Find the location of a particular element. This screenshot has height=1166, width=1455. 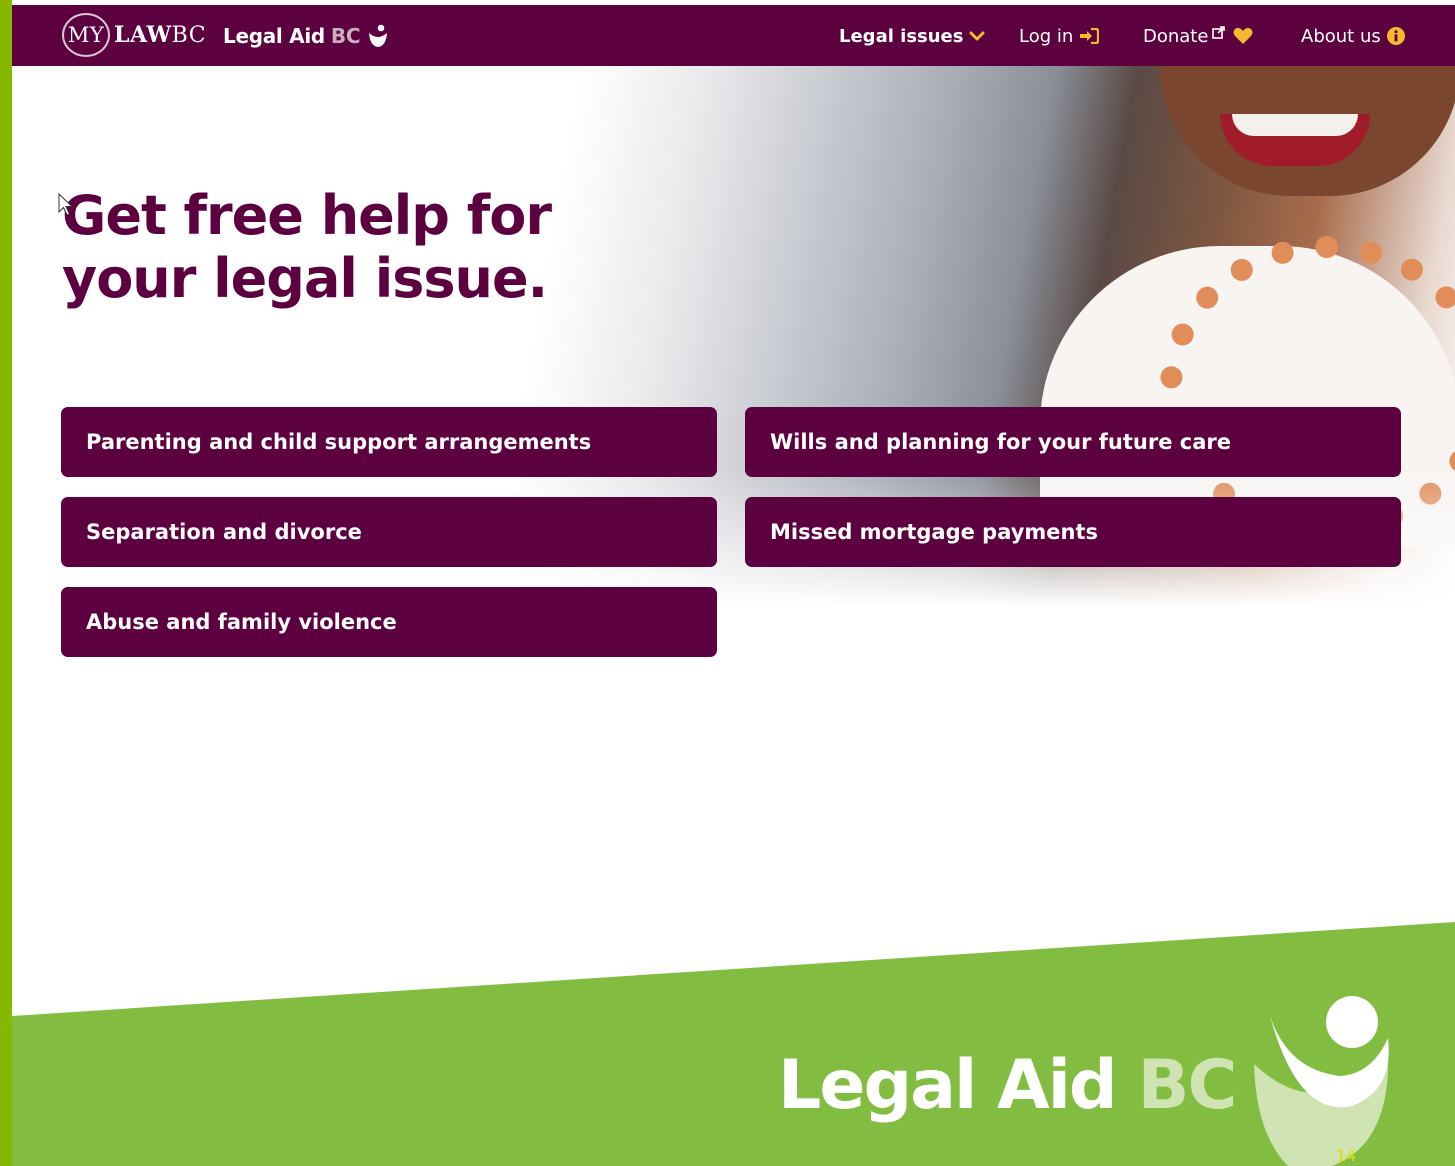

topic-button-mortgage: Missed mortgage payments is located at coordinates (1073, 532).